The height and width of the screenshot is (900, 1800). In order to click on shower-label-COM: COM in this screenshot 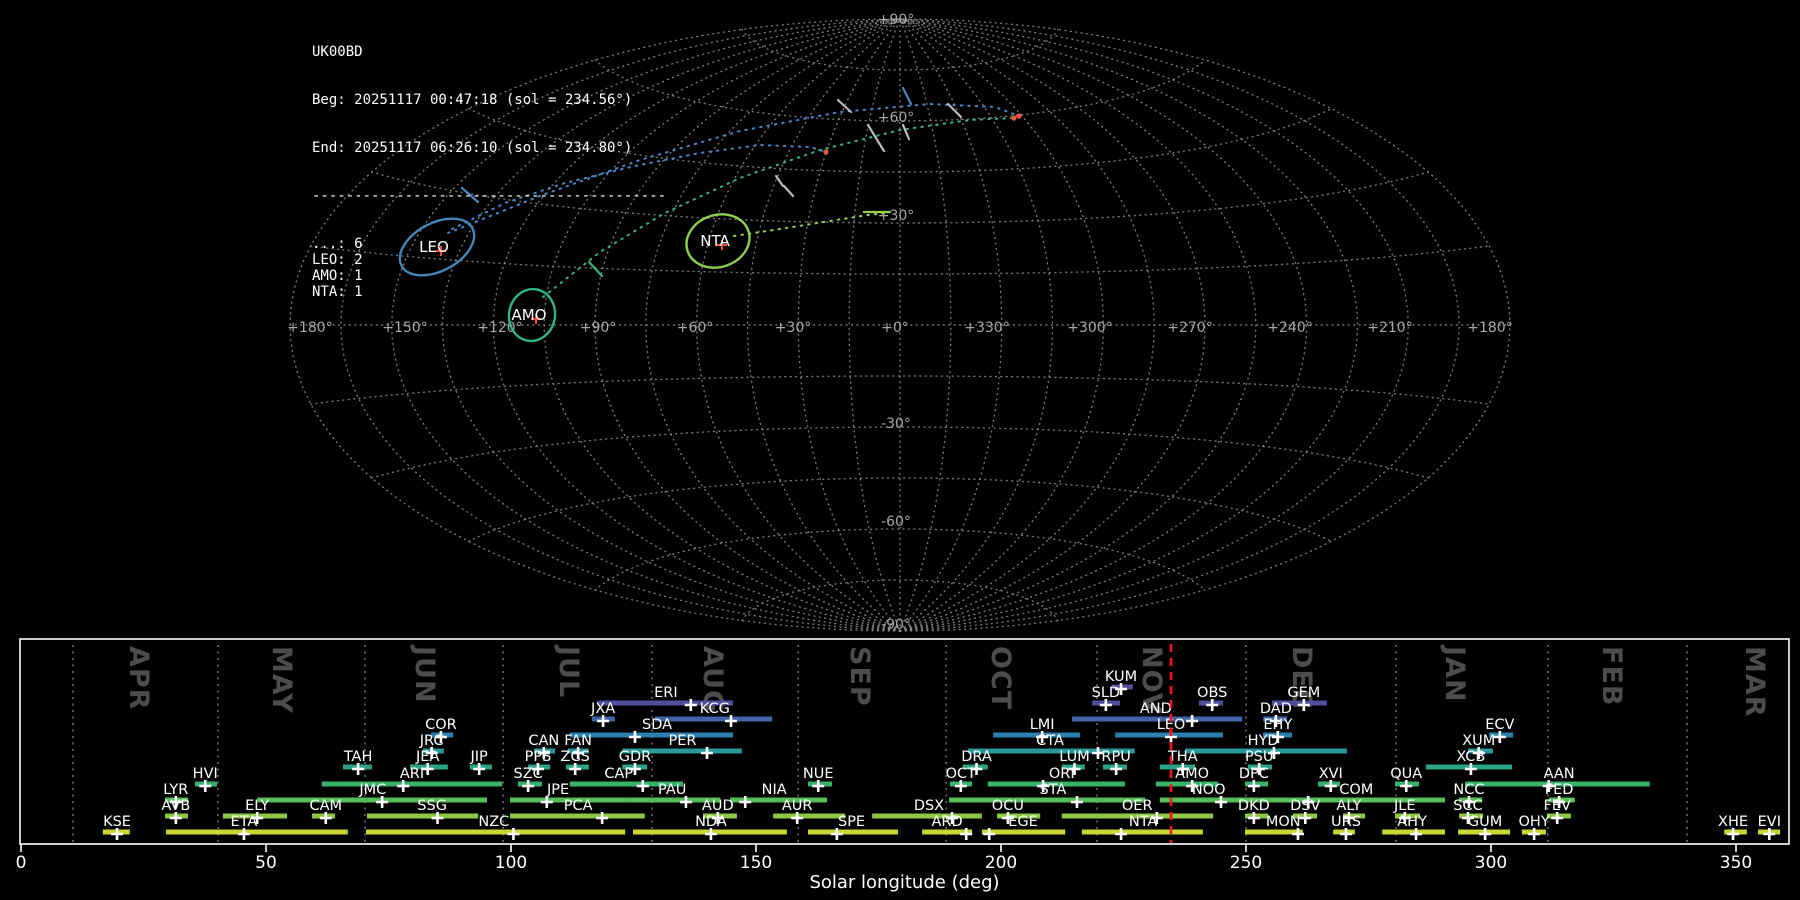, I will do `click(1356, 790)`.